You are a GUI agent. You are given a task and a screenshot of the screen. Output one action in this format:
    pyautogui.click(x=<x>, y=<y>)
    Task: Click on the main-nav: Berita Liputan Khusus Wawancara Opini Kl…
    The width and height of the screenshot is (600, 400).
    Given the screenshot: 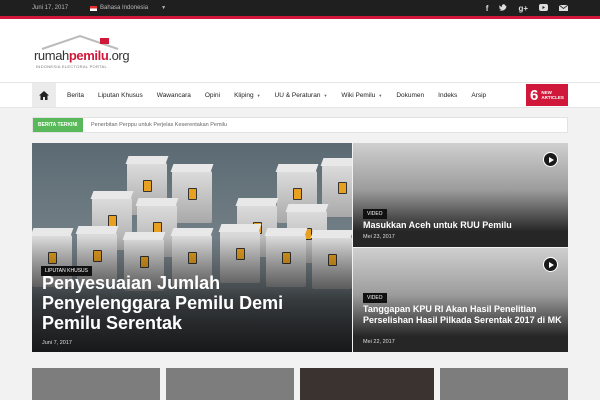 What is the action you would take?
    pyautogui.click(x=300, y=95)
    